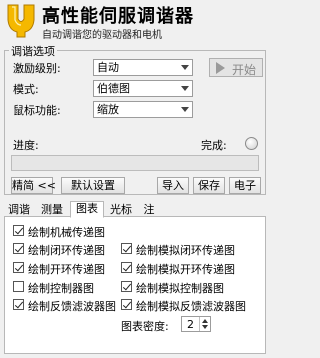  Describe the element at coordinates (149, 209) in the screenshot. I see `tab-notes: 注` at that location.